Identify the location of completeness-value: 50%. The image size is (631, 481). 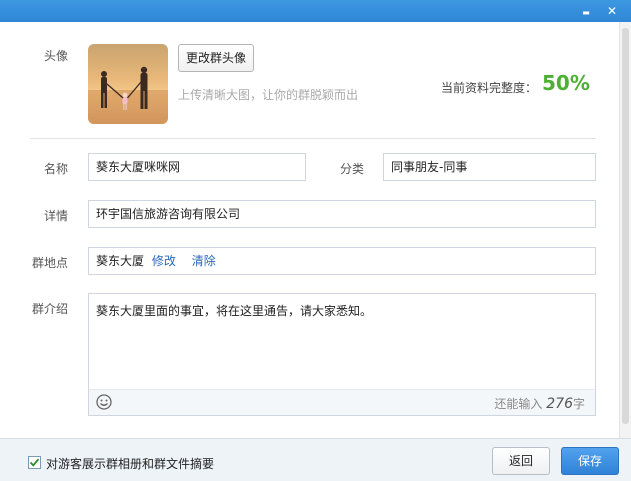
(566, 83).